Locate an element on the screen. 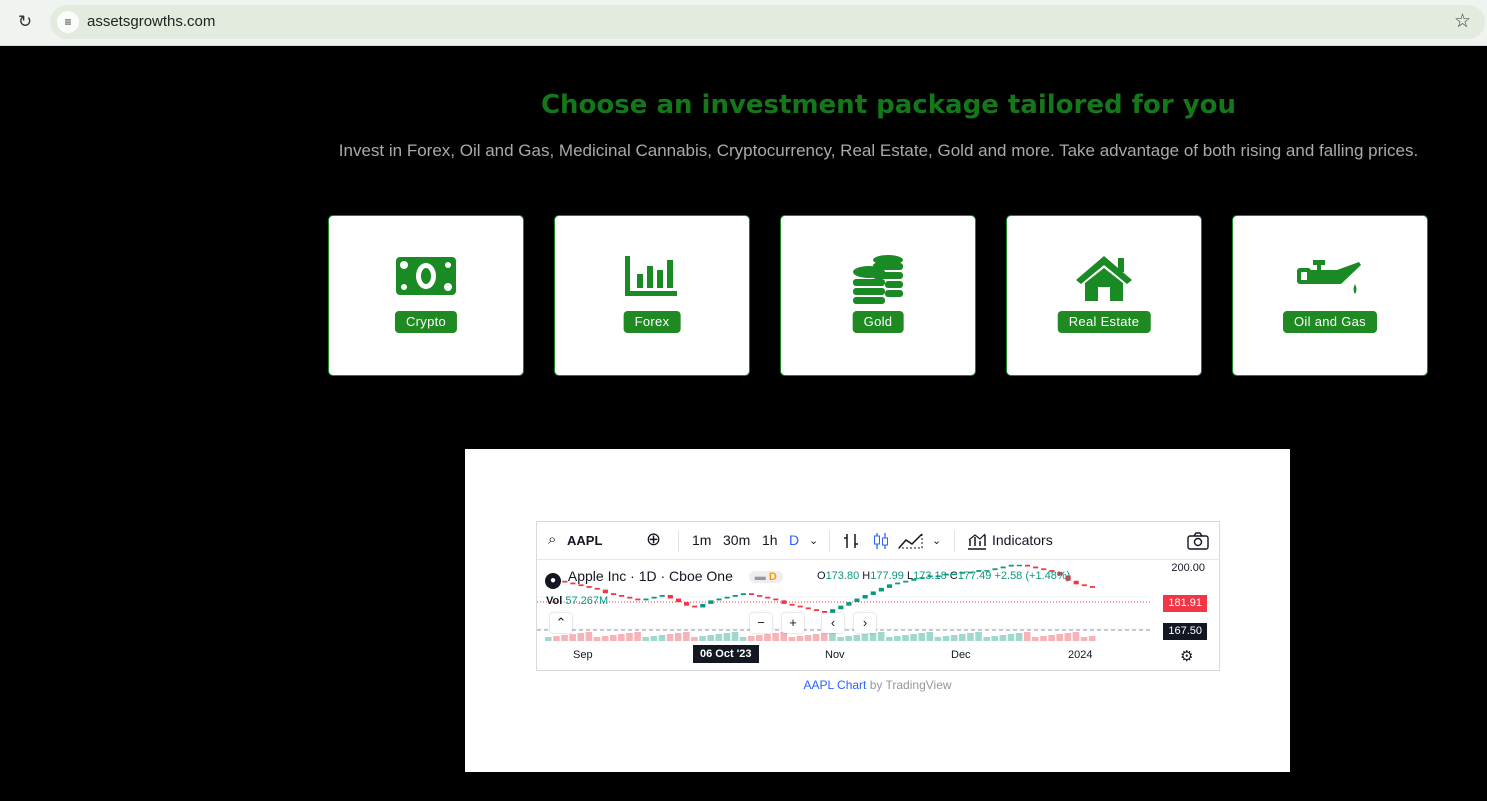 This screenshot has width=1487, height=801. market-status-letter: D is located at coordinates (772, 577).